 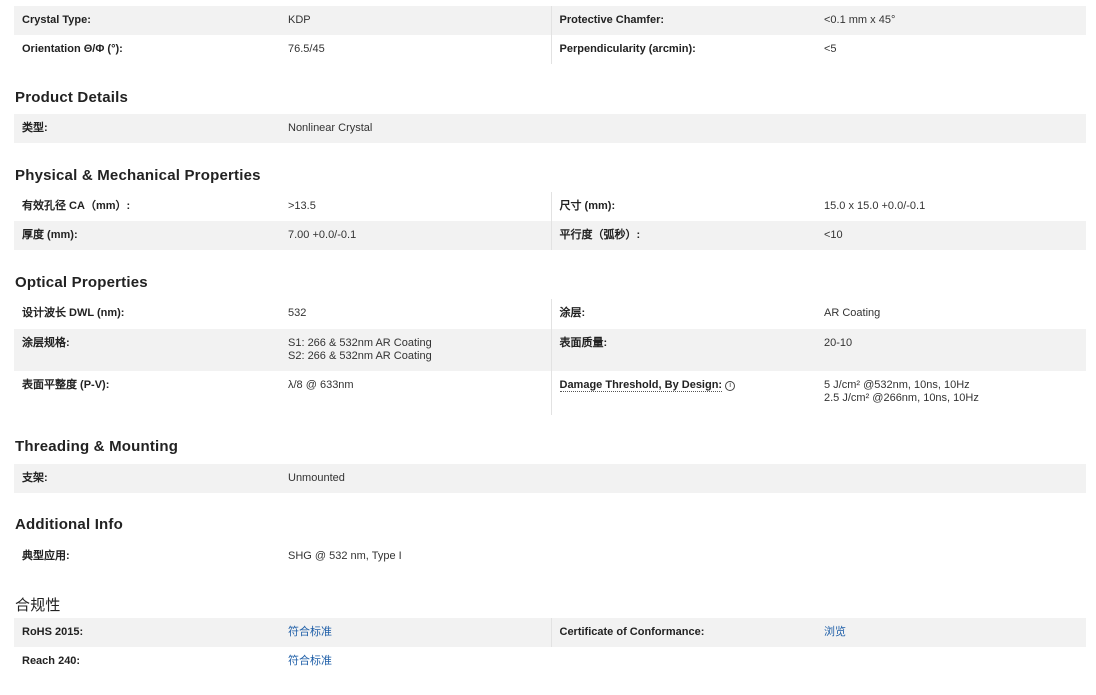 I want to click on damage-threshold-line1: 5 J/cm² @532nm, 10ns, 10Hz, so click(x=897, y=385).